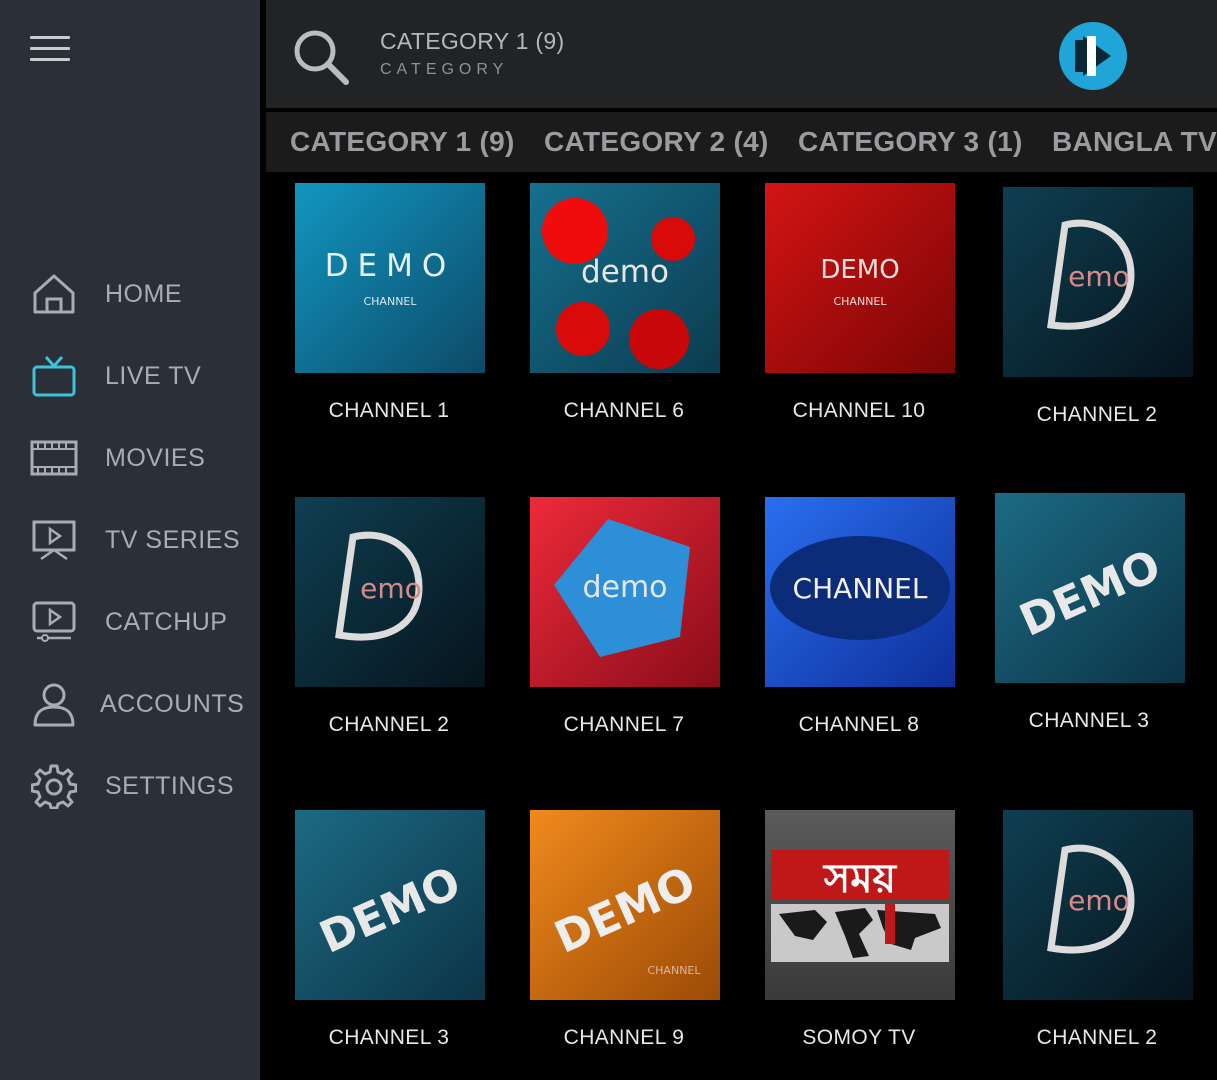 The width and height of the screenshot is (1217, 1080). What do you see at coordinates (54, 622) in the screenshot?
I see `catchup-icon` at bounding box center [54, 622].